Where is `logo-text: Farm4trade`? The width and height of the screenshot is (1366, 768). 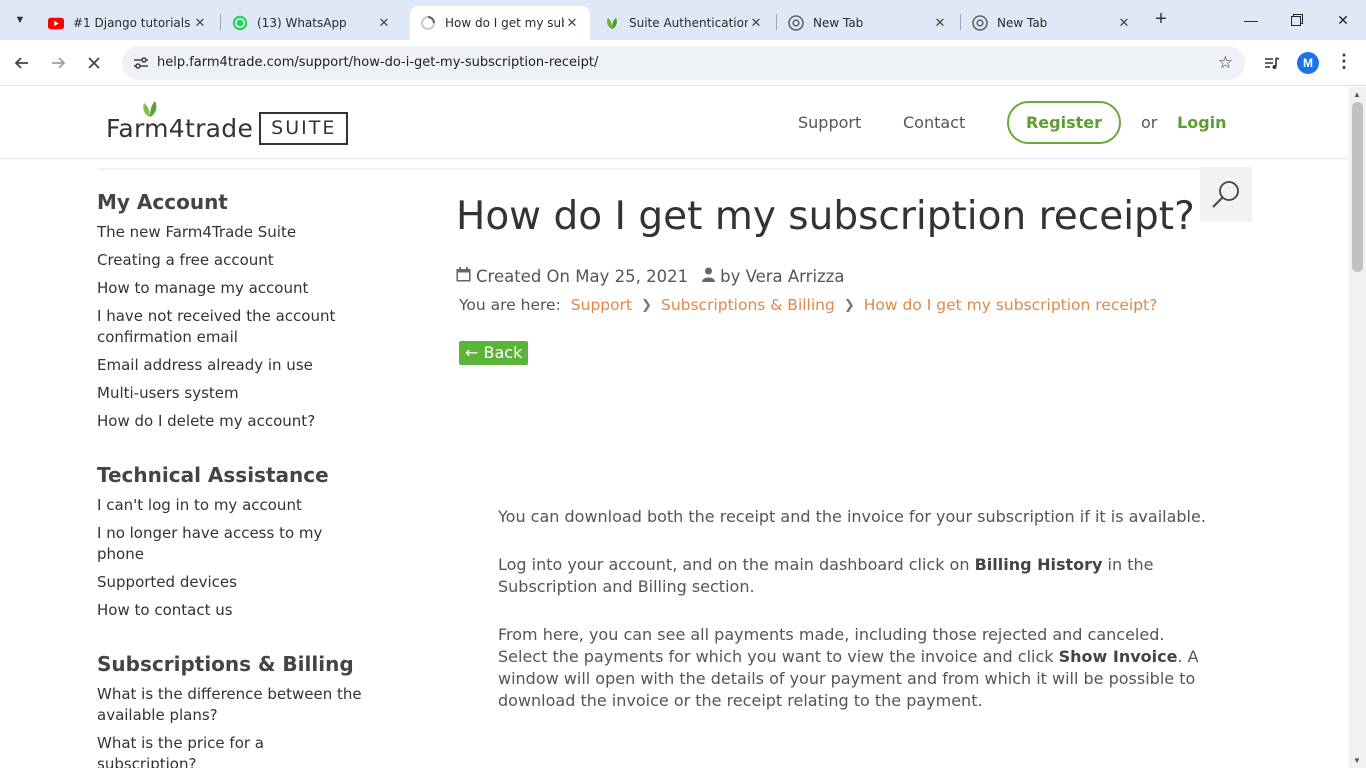
logo-text: Farm4trade is located at coordinates (180, 128).